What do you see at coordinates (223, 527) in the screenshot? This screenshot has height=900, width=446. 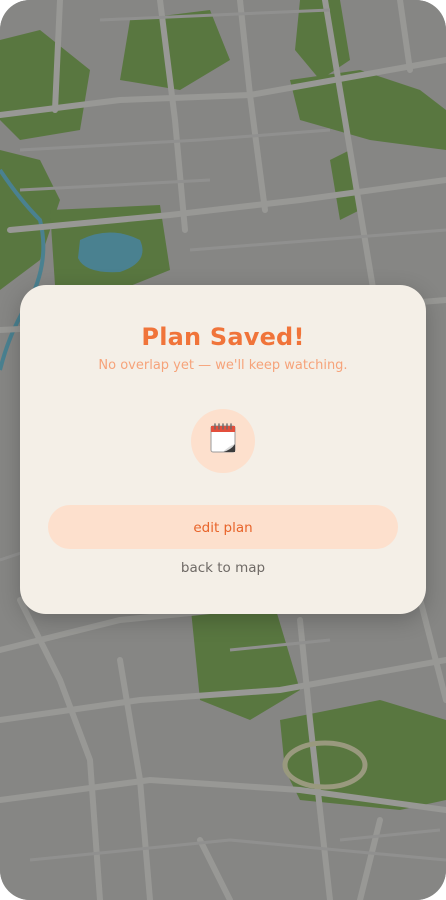 I see `edit-plan-button: edit plan` at bounding box center [223, 527].